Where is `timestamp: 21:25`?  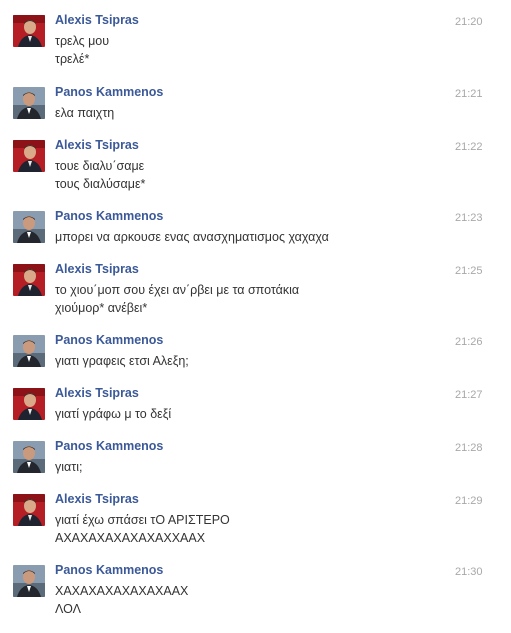
timestamp: 21:25 is located at coordinates (469, 271).